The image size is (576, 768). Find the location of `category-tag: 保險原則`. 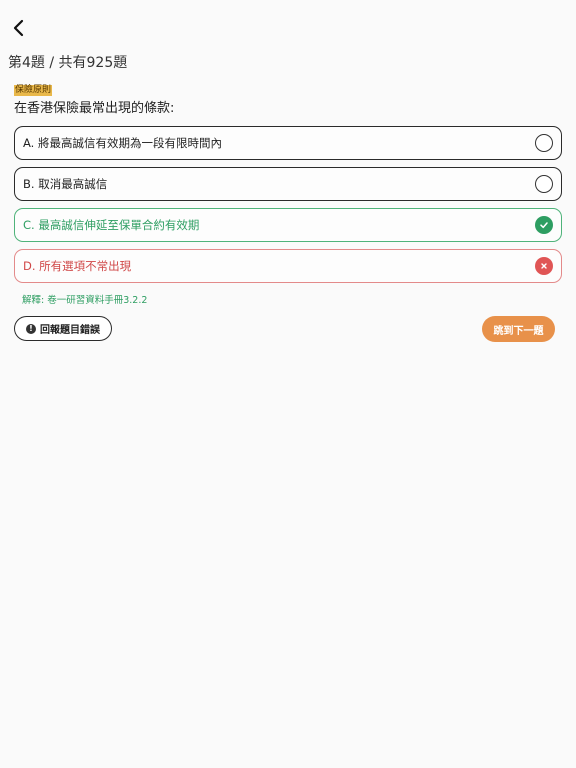

category-tag: 保險原則 is located at coordinates (33, 90).